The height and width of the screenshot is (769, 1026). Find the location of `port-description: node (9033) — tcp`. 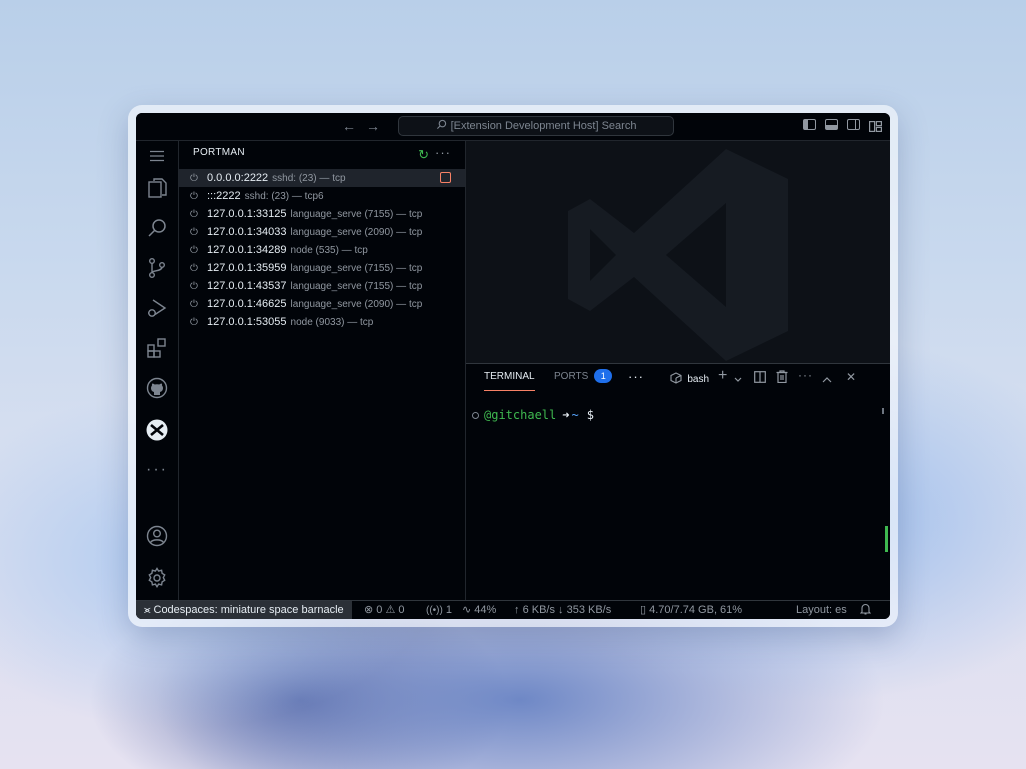

port-description: node (9033) — tcp is located at coordinates (332, 322).